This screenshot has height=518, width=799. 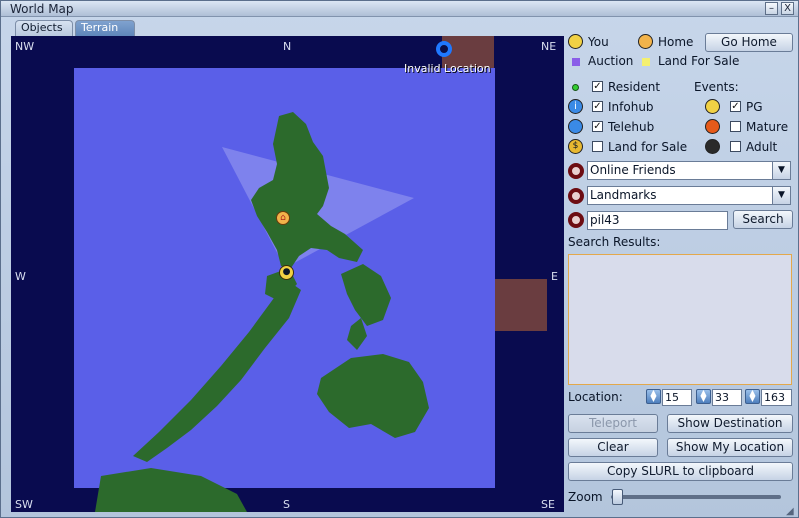 I want to click on go-home-button: Go Home, so click(x=749, y=42).